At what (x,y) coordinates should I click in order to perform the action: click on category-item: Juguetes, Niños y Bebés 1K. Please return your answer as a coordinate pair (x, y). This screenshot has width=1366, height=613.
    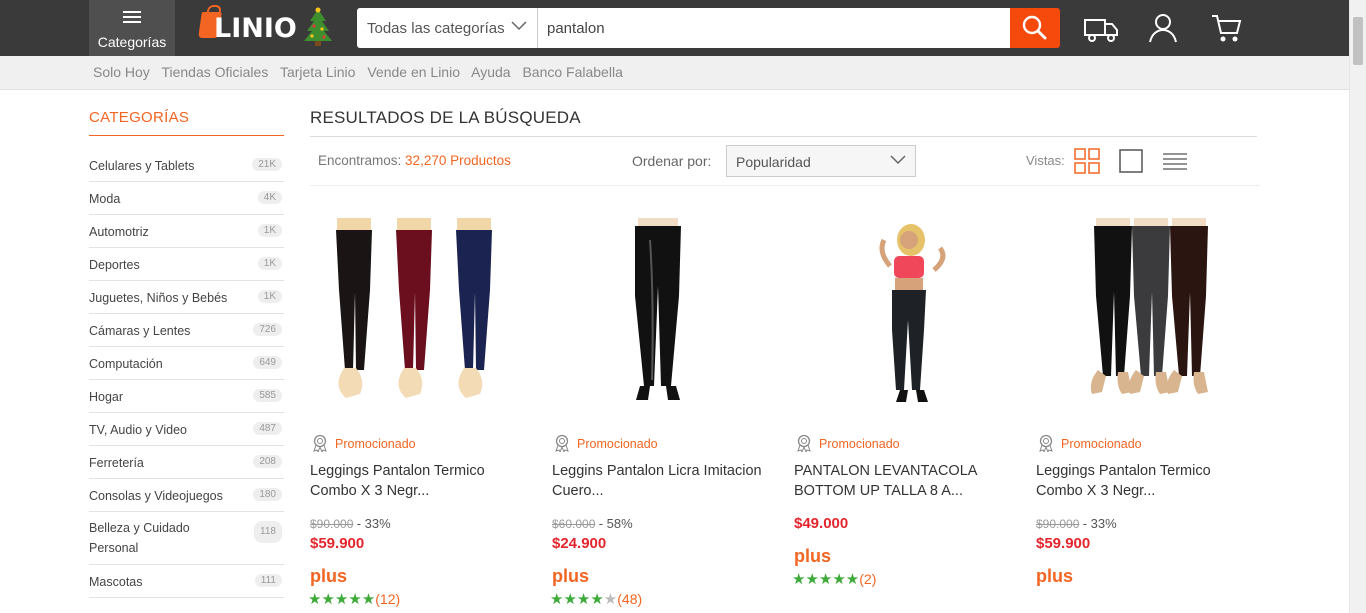
    Looking at the image, I should click on (186, 297).